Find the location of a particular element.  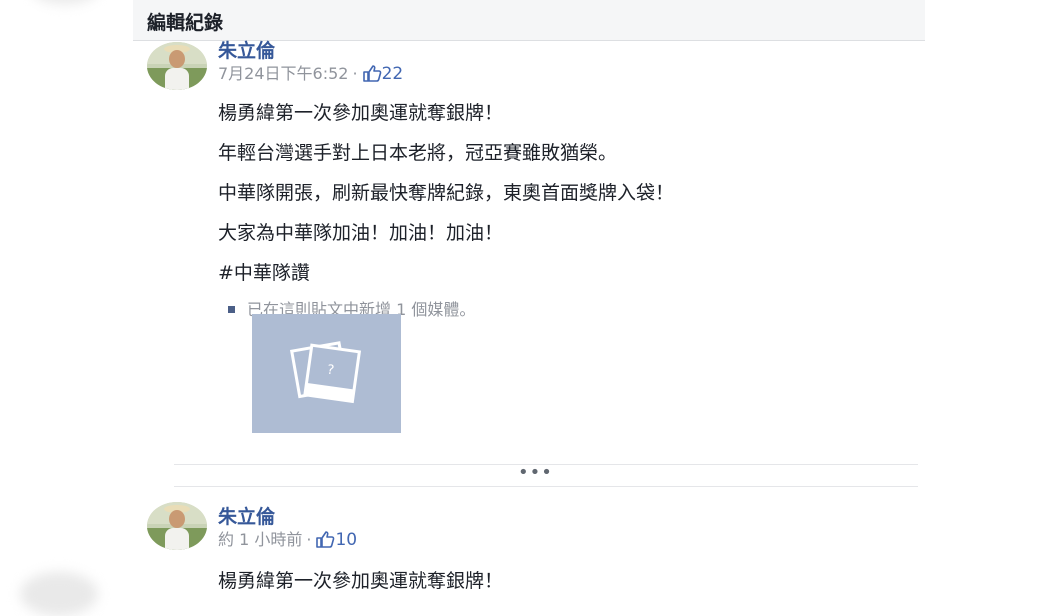

post-timestamp: 約 1 小時前 is located at coordinates (260, 539).